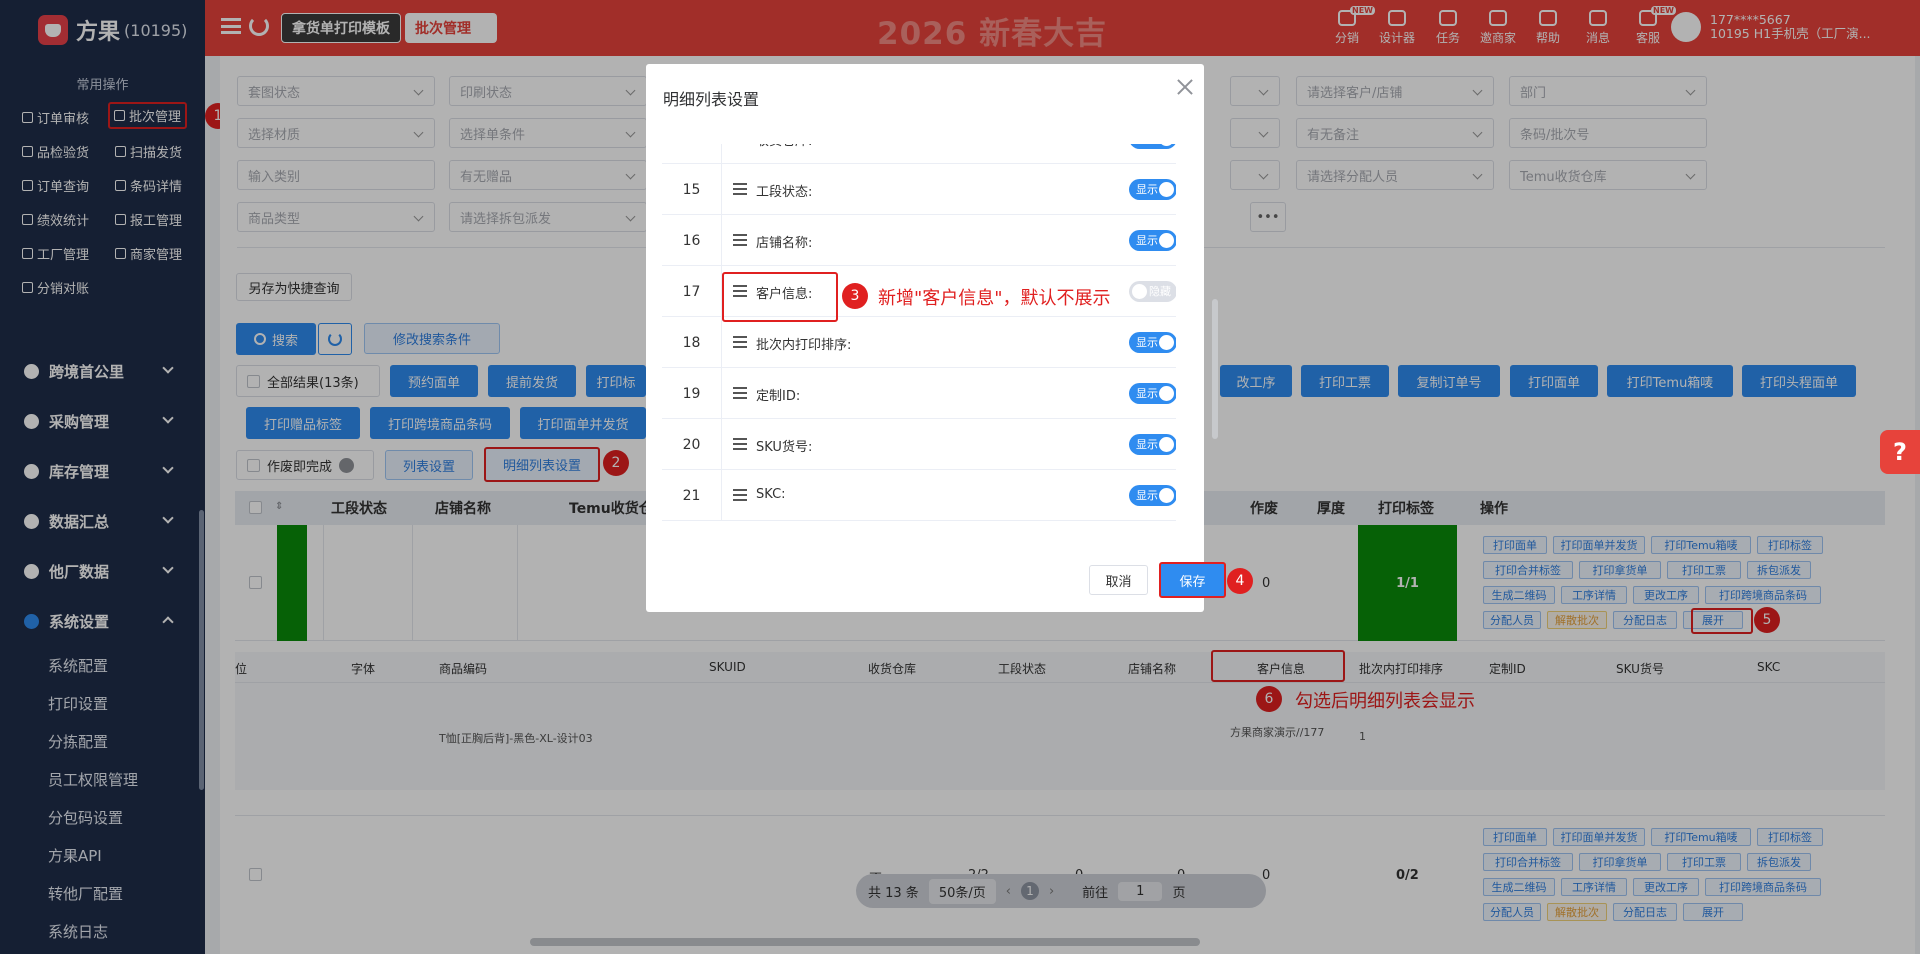 The image size is (1920, 954). Describe the element at coordinates (692, 444) in the screenshot. I see `row-index: 20` at that location.